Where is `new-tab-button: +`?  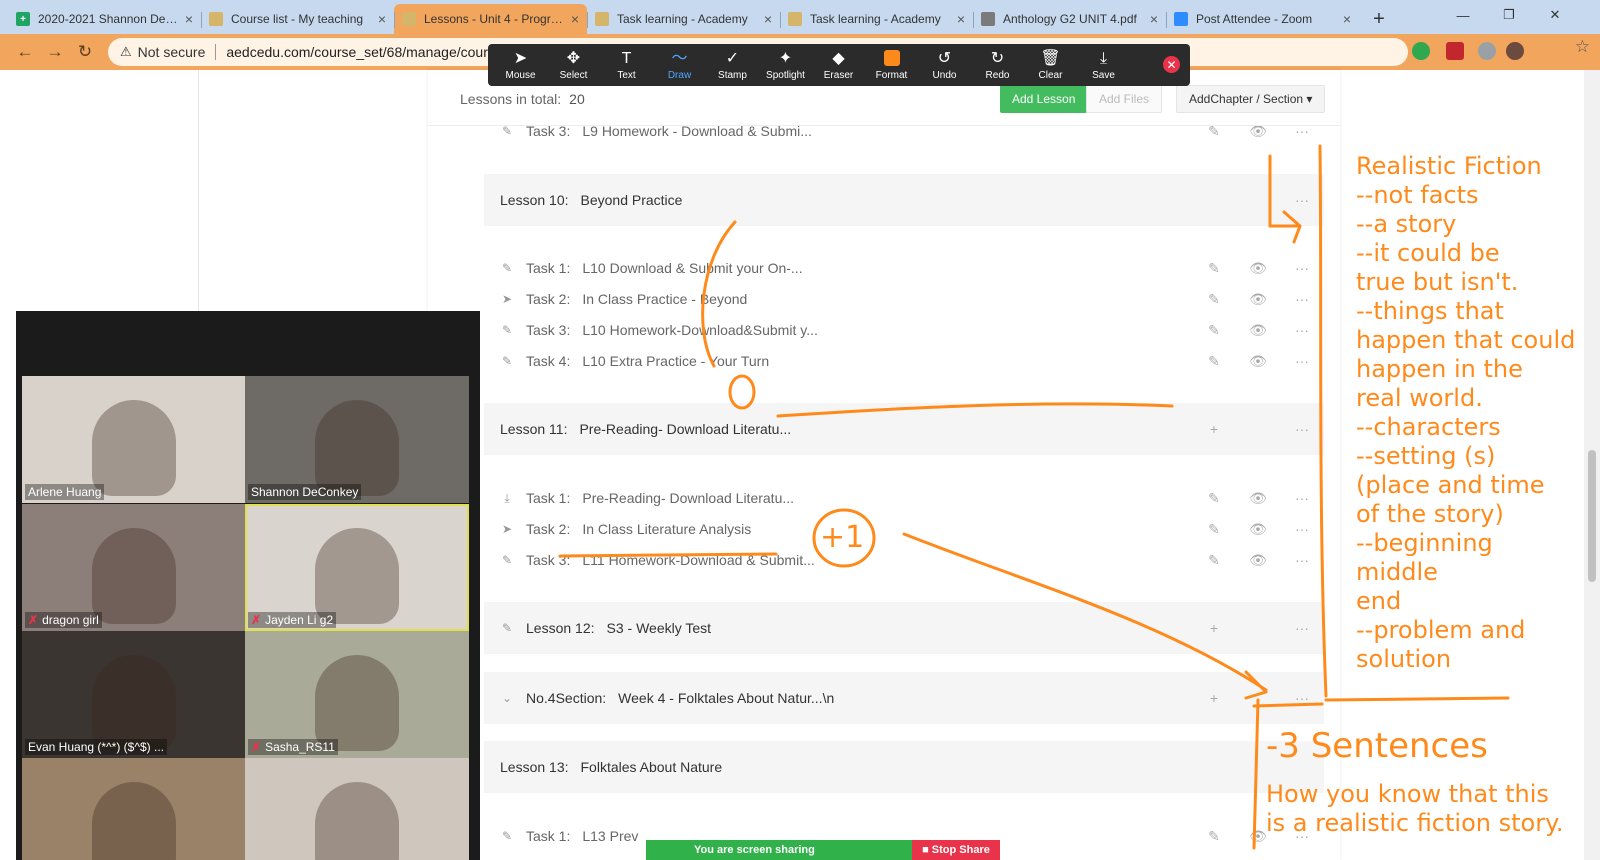 new-tab-button: + is located at coordinates (1379, 19).